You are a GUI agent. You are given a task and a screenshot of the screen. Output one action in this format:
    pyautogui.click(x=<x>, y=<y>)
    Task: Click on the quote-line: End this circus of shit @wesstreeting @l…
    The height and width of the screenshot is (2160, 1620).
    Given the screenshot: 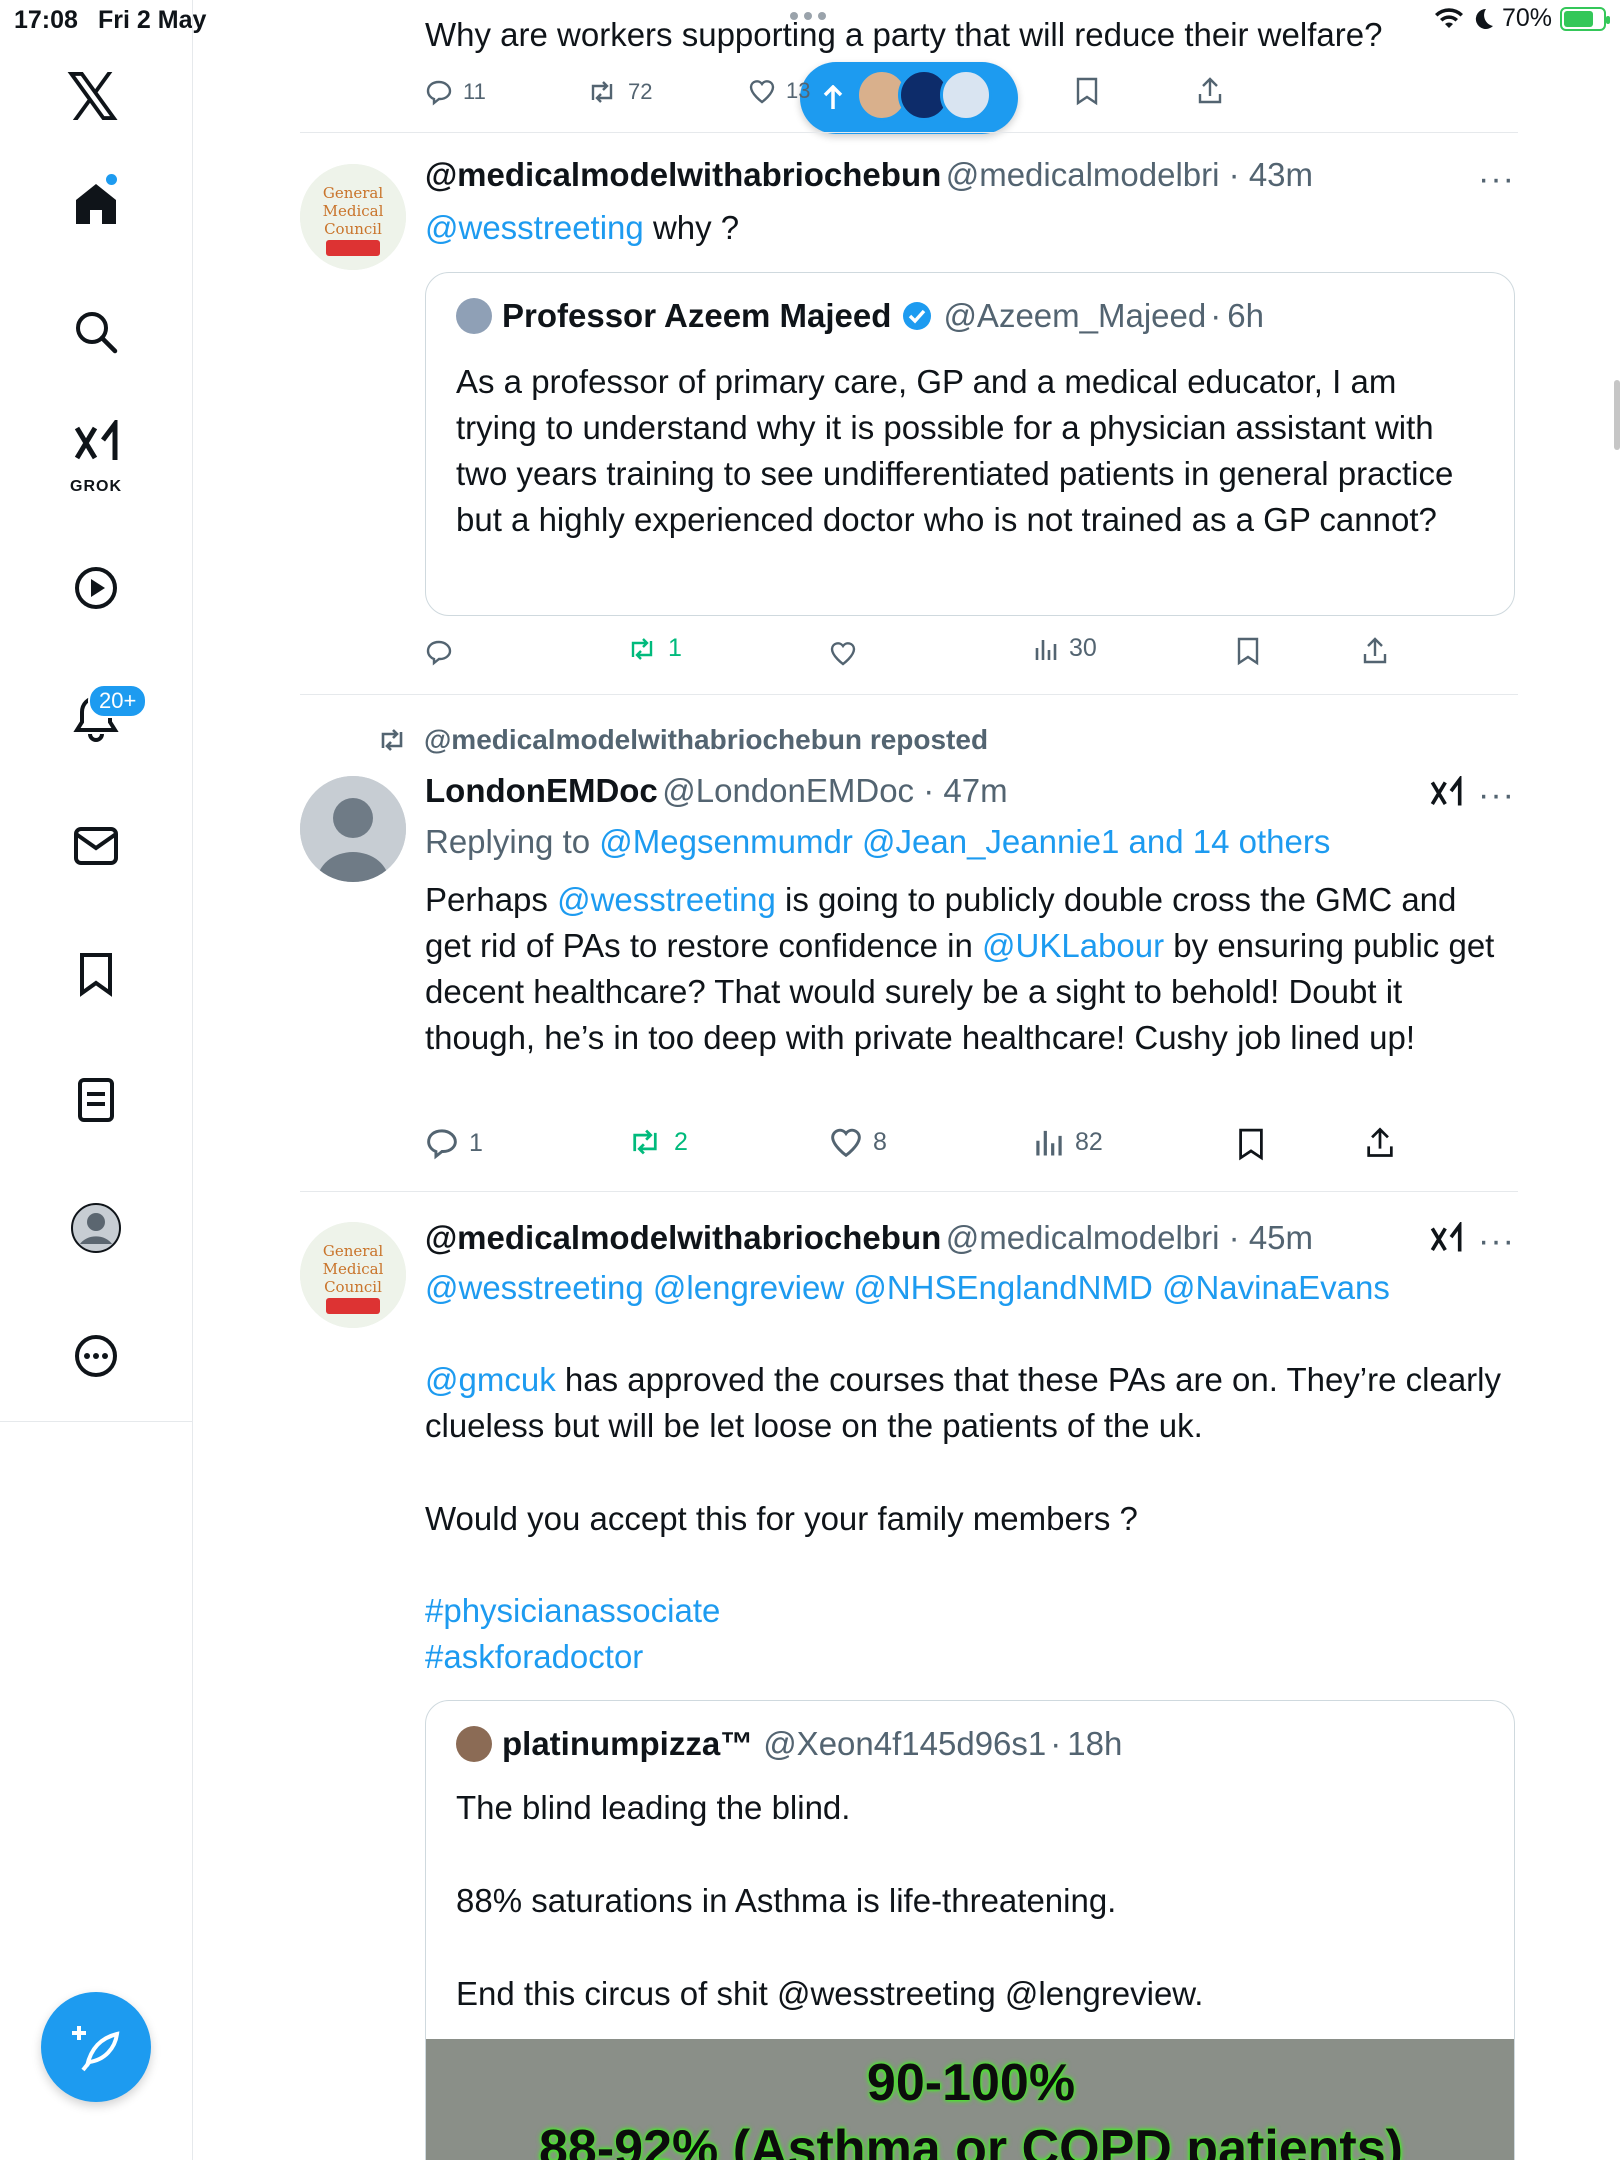 What is the action you would take?
    pyautogui.click(x=830, y=1993)
    